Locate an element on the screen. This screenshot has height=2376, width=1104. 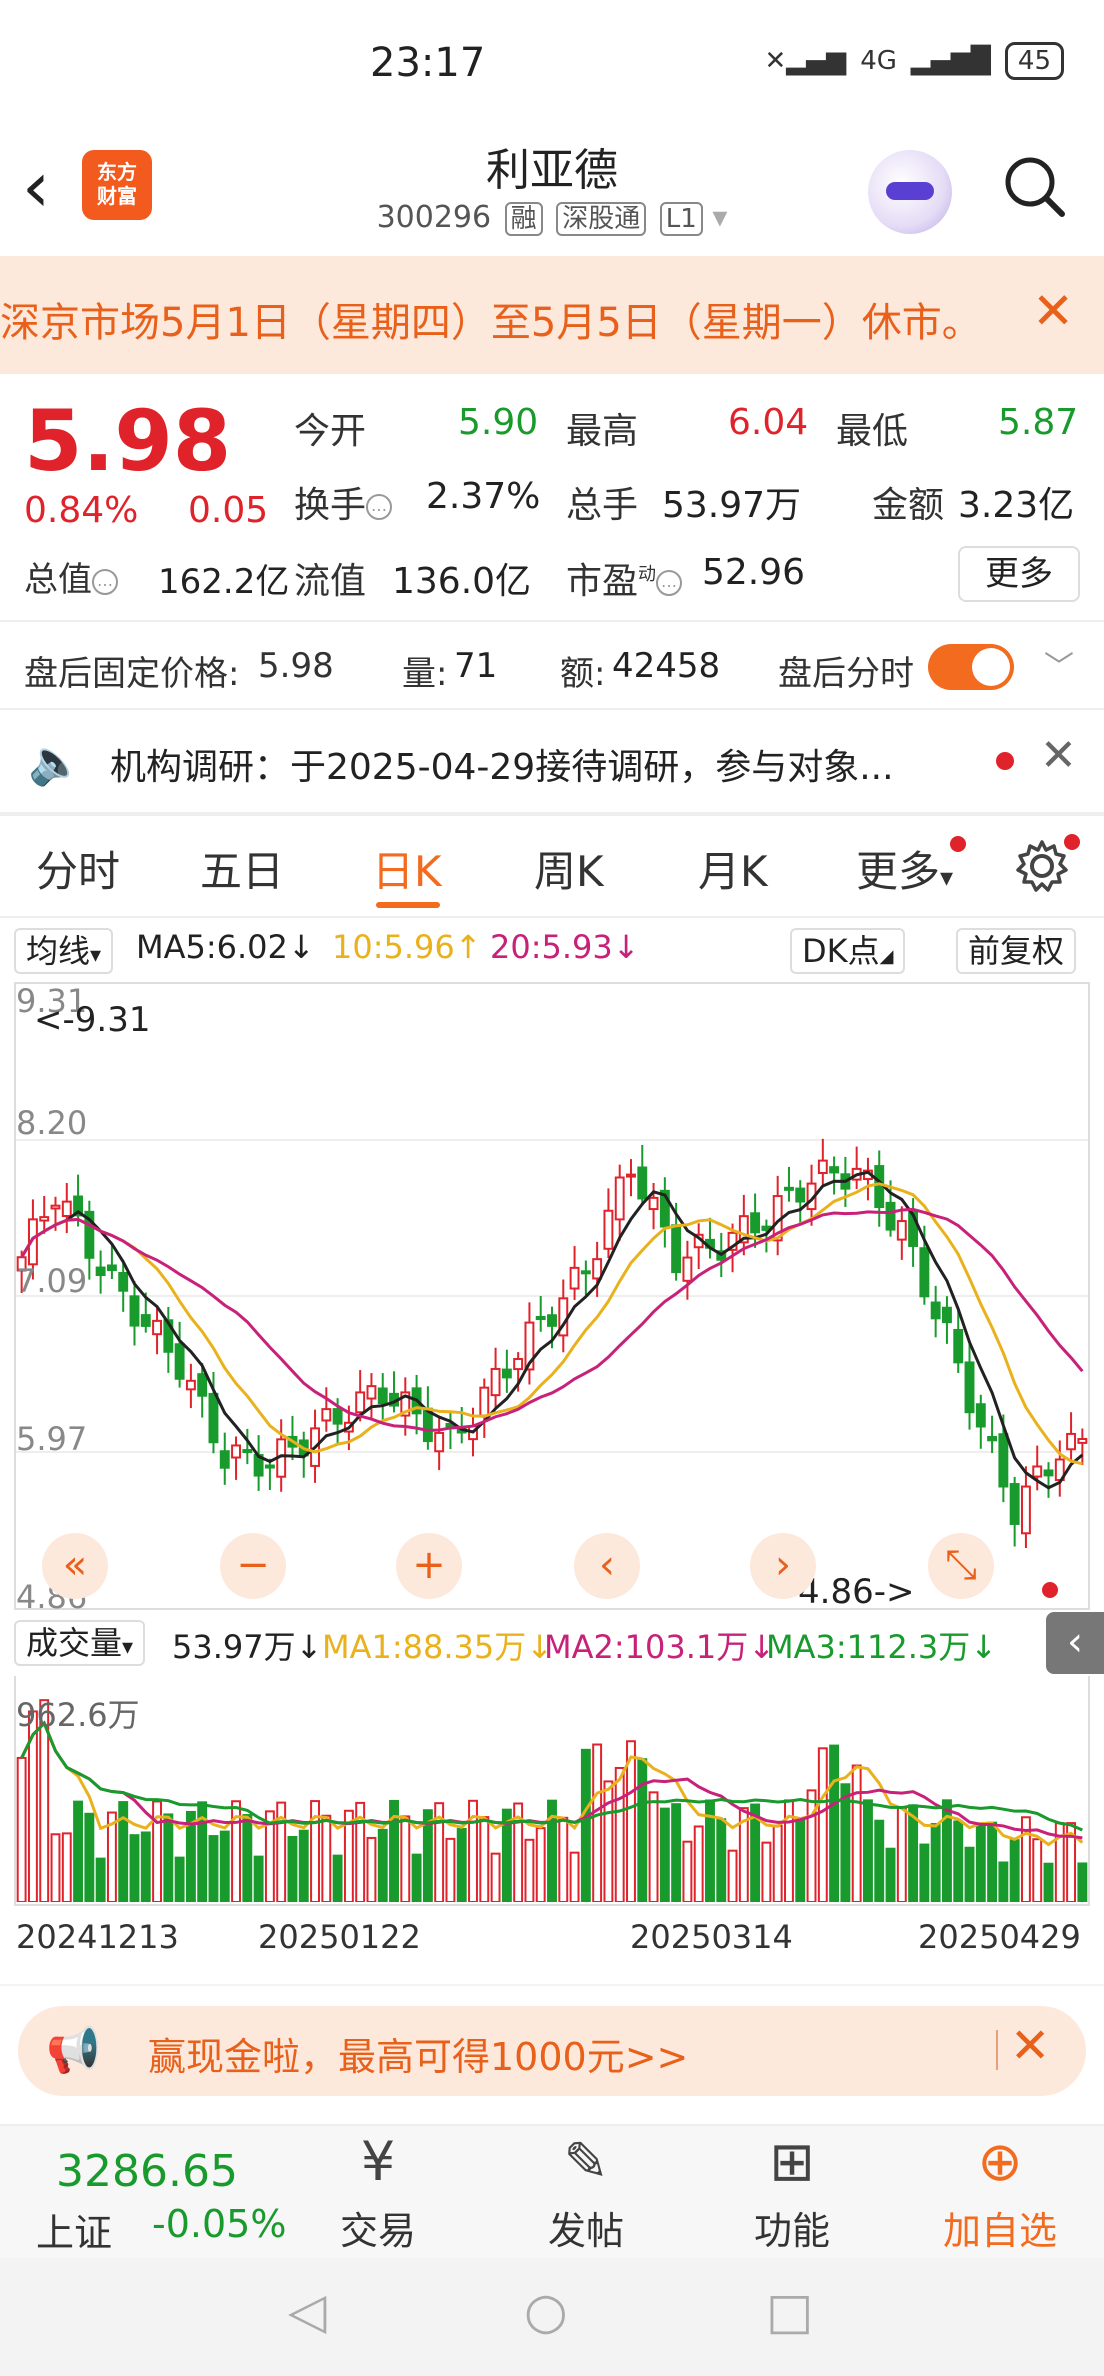
afterhours-toggle is located at coordinates (971, 667).